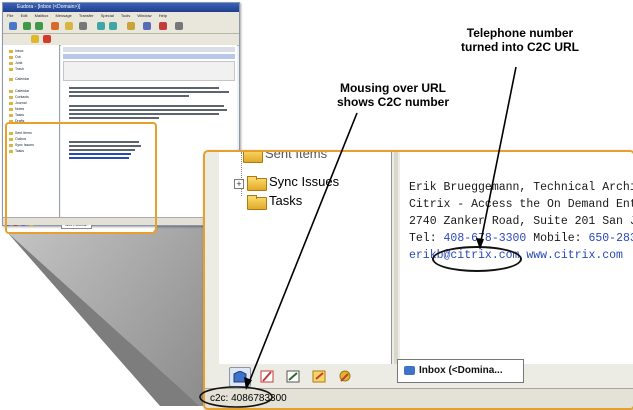 This screenshot has width=633, height=410. What do you see at coordinates (236, 397) in the screenshot?
I see `status-oval` at bounding box center [236, 397].